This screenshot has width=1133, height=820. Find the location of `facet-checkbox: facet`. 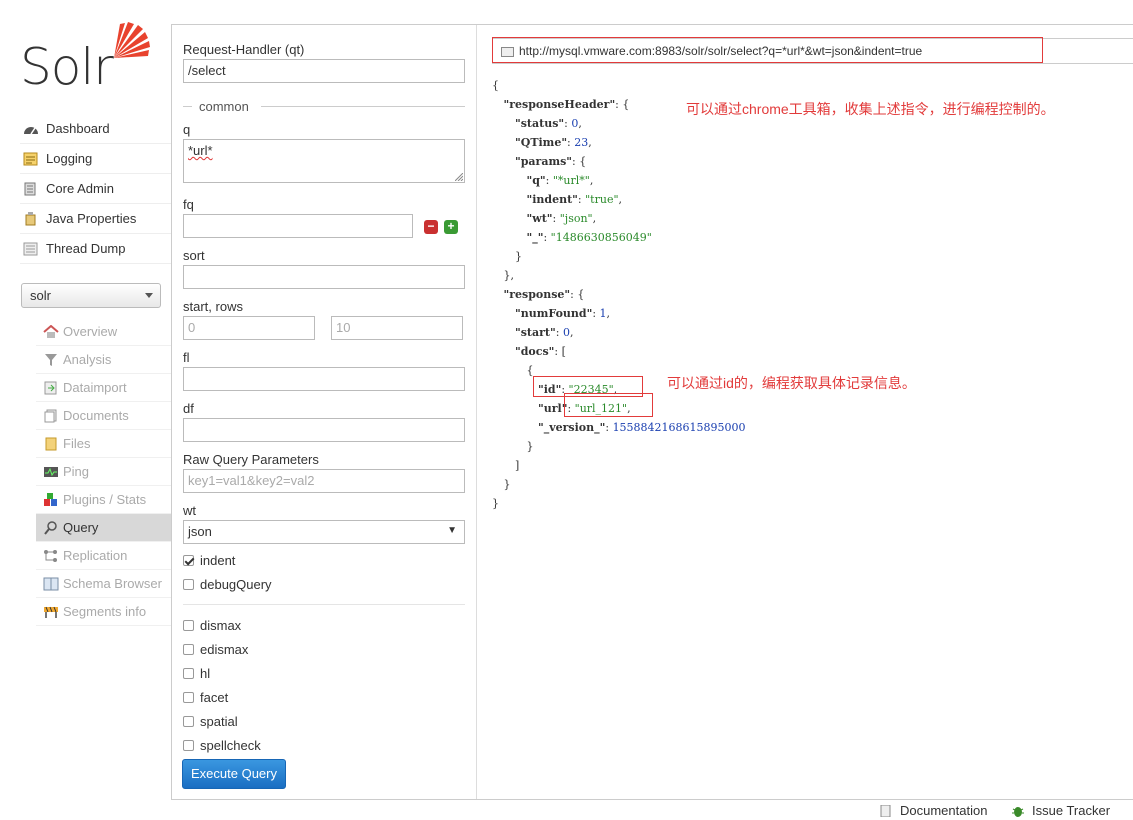

facet-checkbox: facet is located at coordinates (205, 697).